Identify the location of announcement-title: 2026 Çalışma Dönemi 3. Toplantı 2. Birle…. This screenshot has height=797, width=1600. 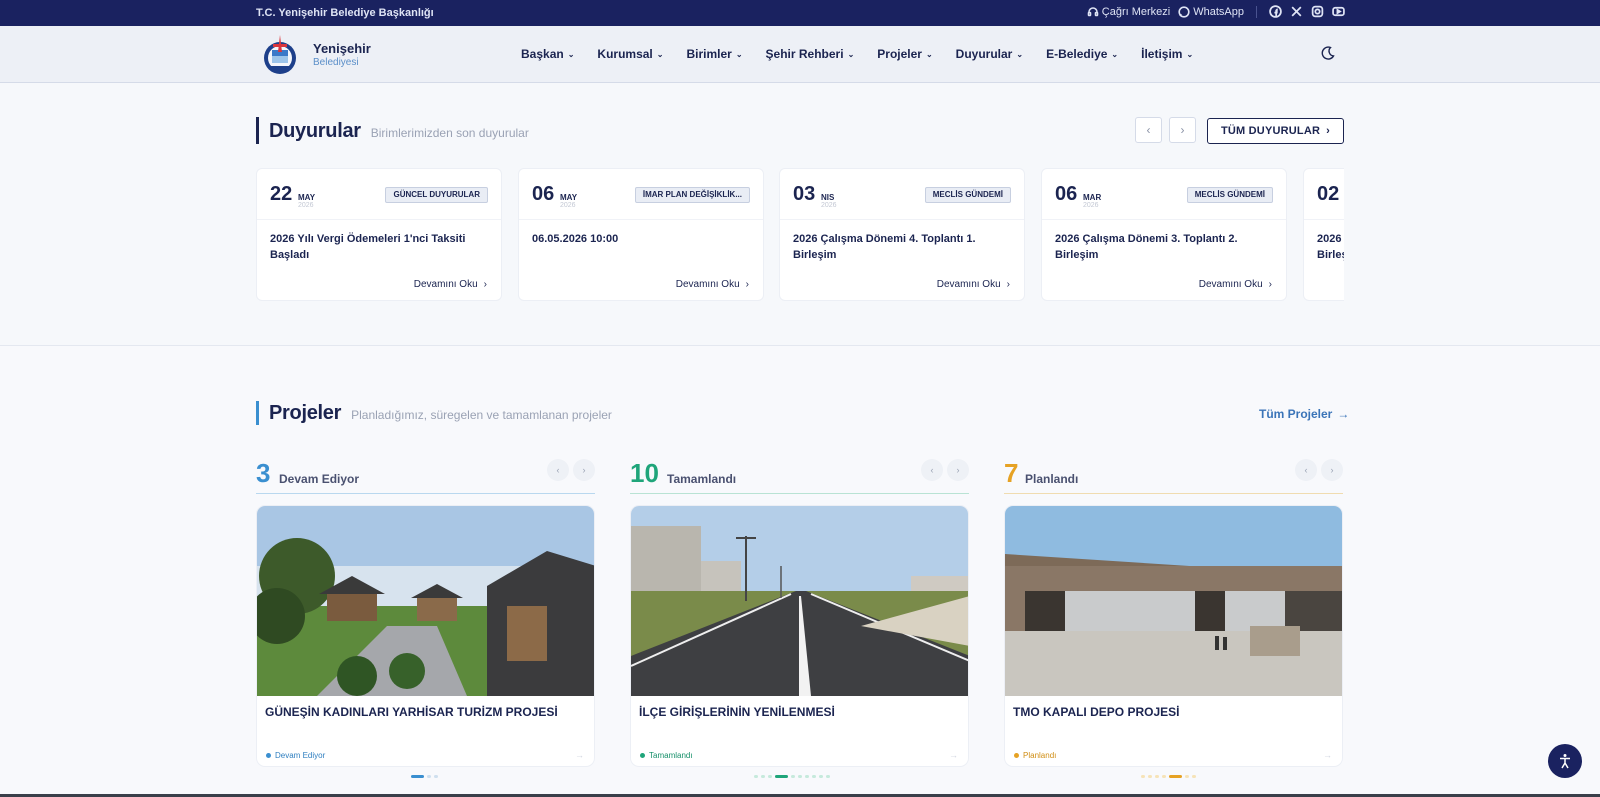
(1146, 247).